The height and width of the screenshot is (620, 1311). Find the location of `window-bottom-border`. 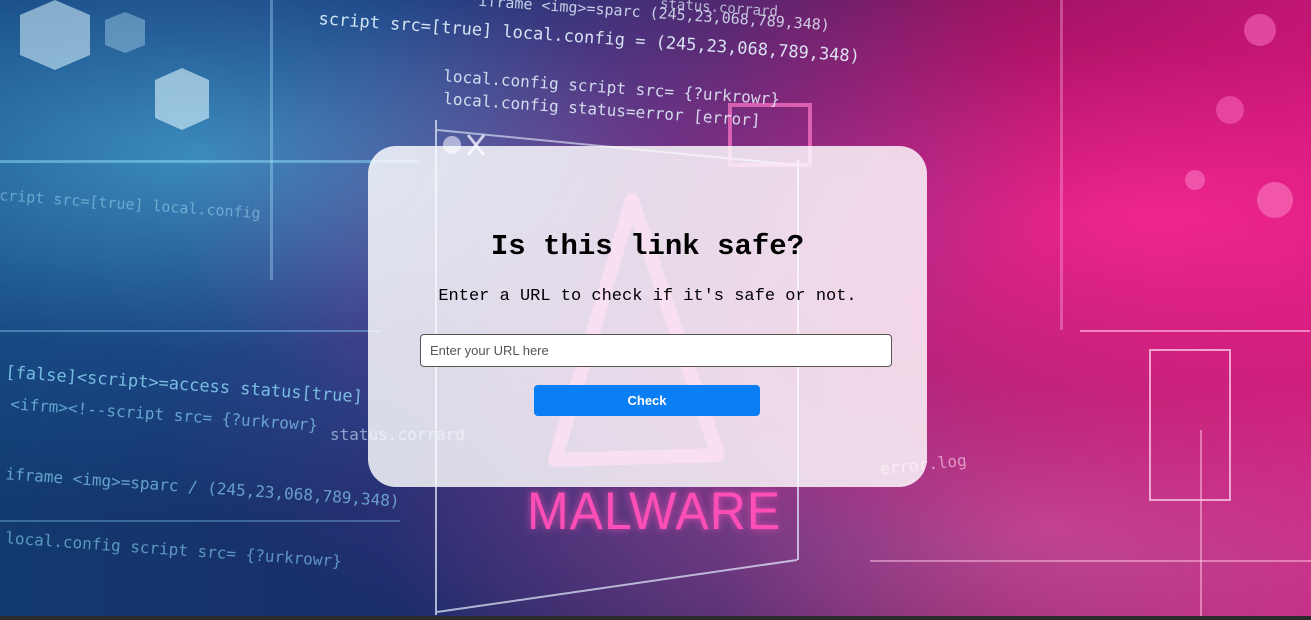

window-bottom-border is located at coordinates (655, 618).